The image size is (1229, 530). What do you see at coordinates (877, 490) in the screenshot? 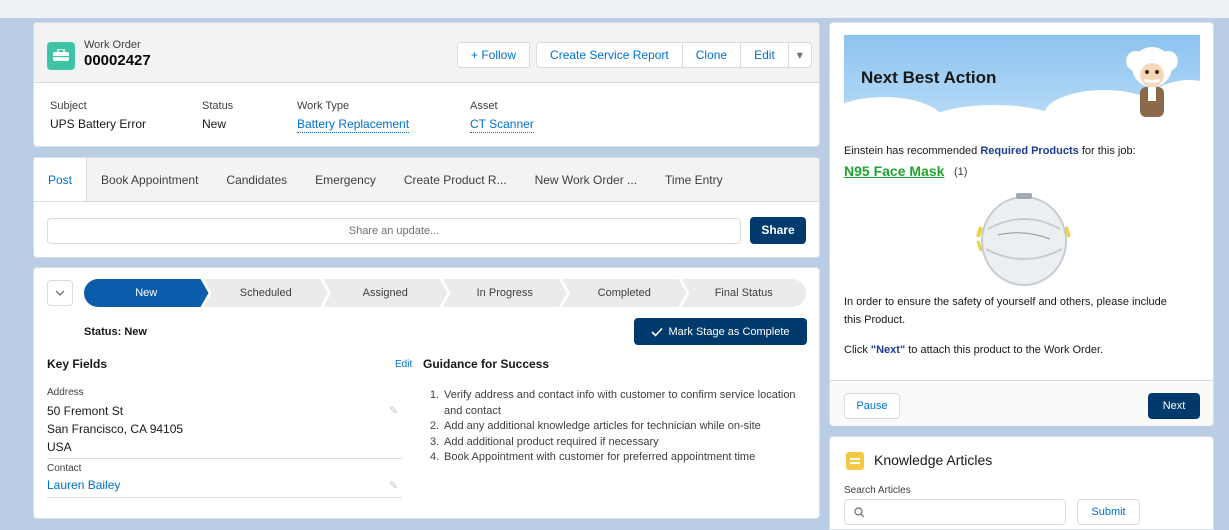
I see `search-articles-label: Search Articles` at bounding box center [877, 490].